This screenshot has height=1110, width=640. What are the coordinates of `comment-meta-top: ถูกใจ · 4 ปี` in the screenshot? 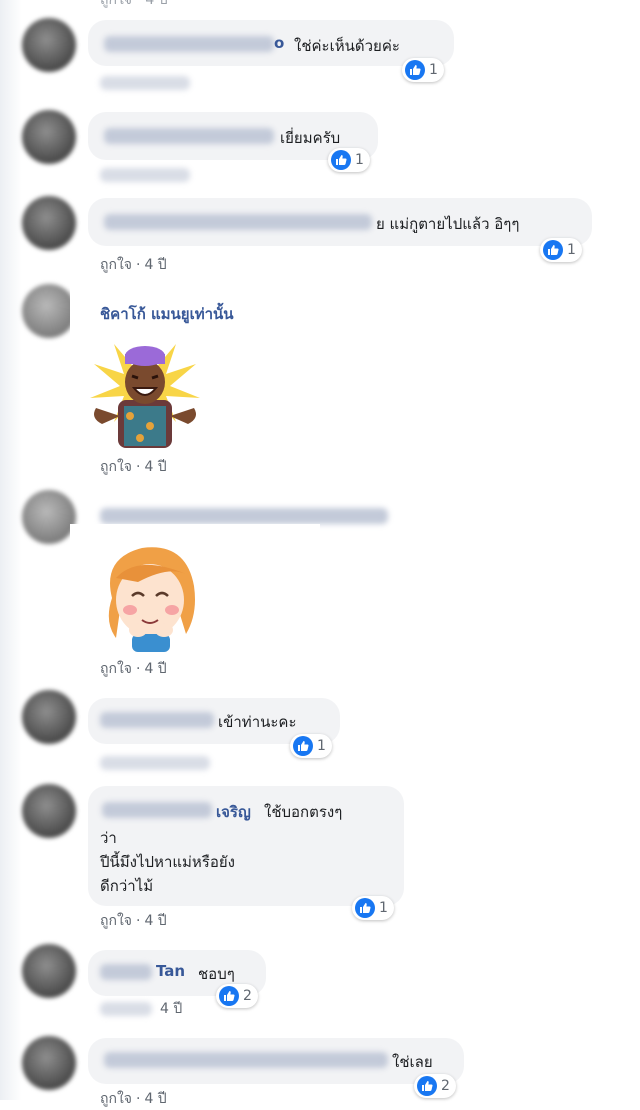 It's located at (134, 4).